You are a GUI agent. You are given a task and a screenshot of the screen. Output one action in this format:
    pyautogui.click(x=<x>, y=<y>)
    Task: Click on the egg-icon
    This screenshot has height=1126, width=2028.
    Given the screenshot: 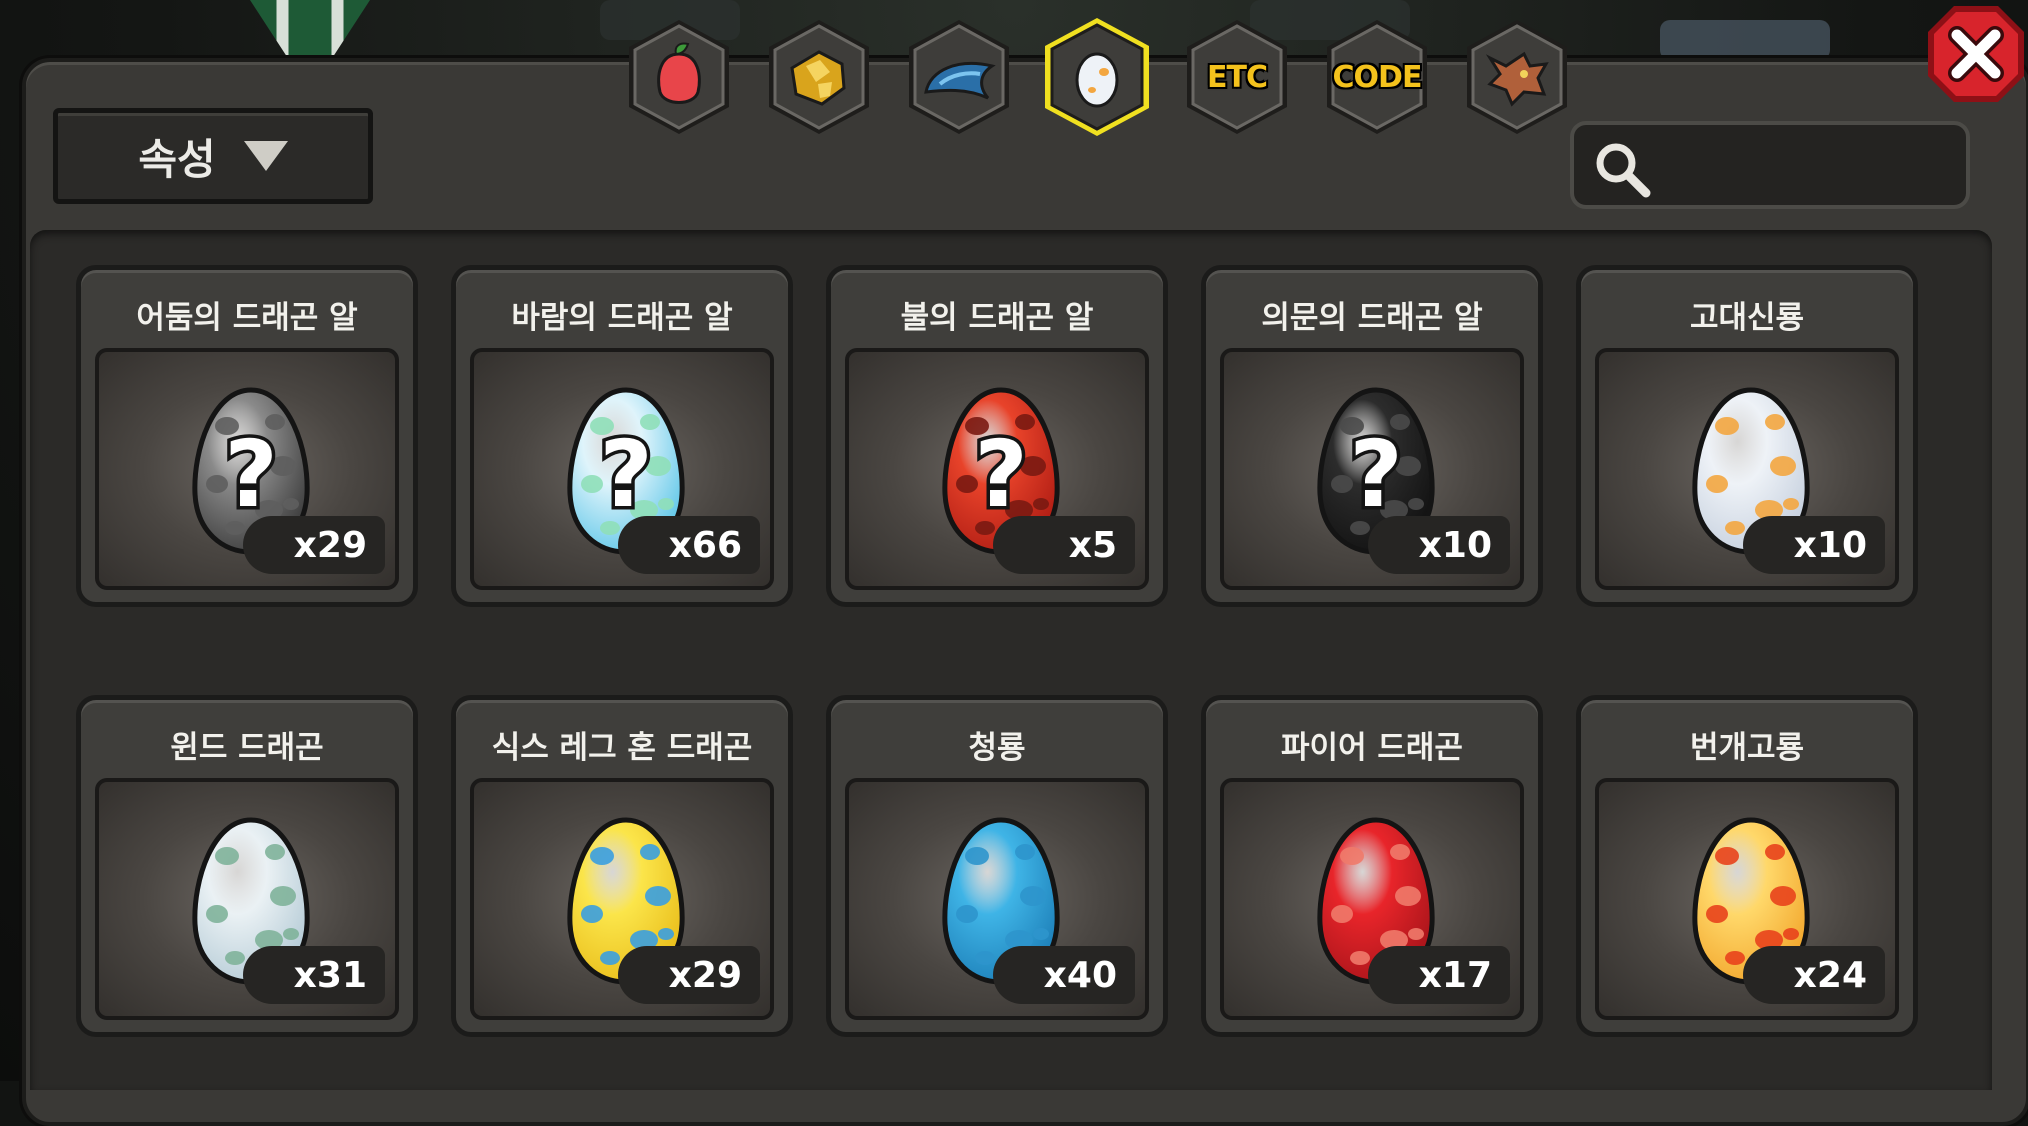 What is the action you would take?
    pyautogui.click(x=1097, y=80)
    